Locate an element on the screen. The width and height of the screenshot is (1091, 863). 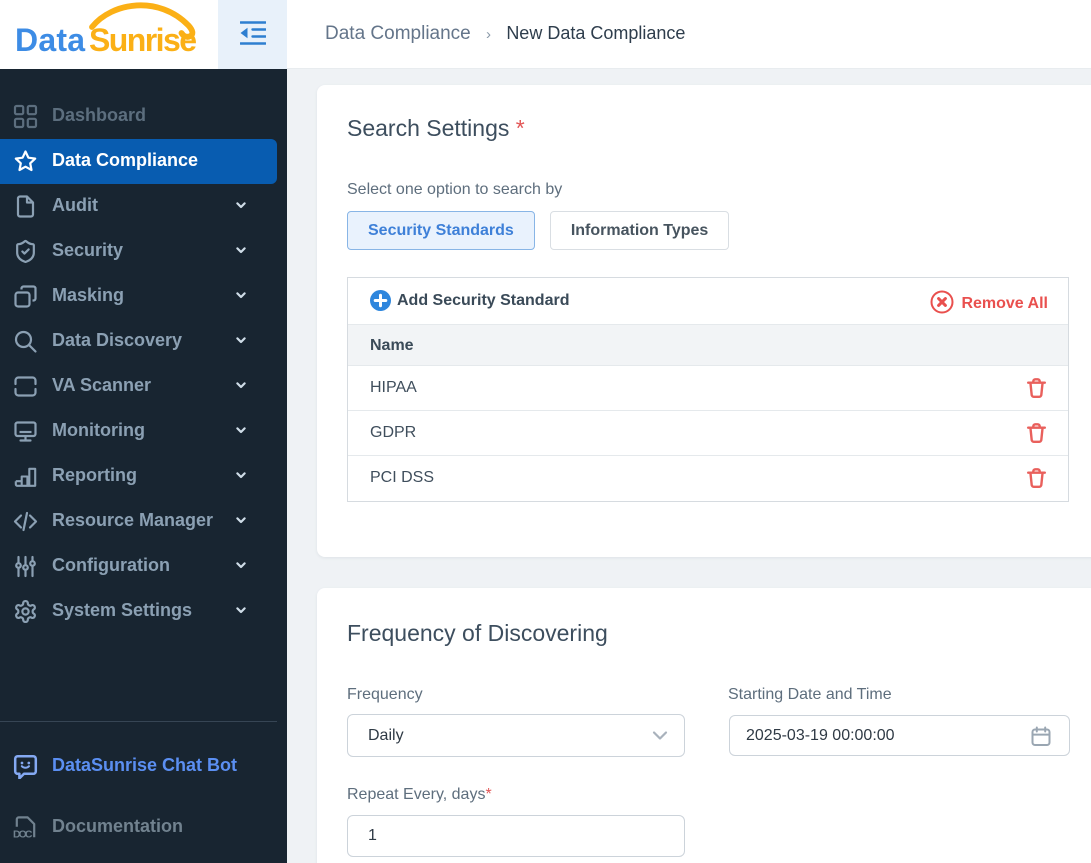
svg-text: DOC is located at coordinates (23, 835).